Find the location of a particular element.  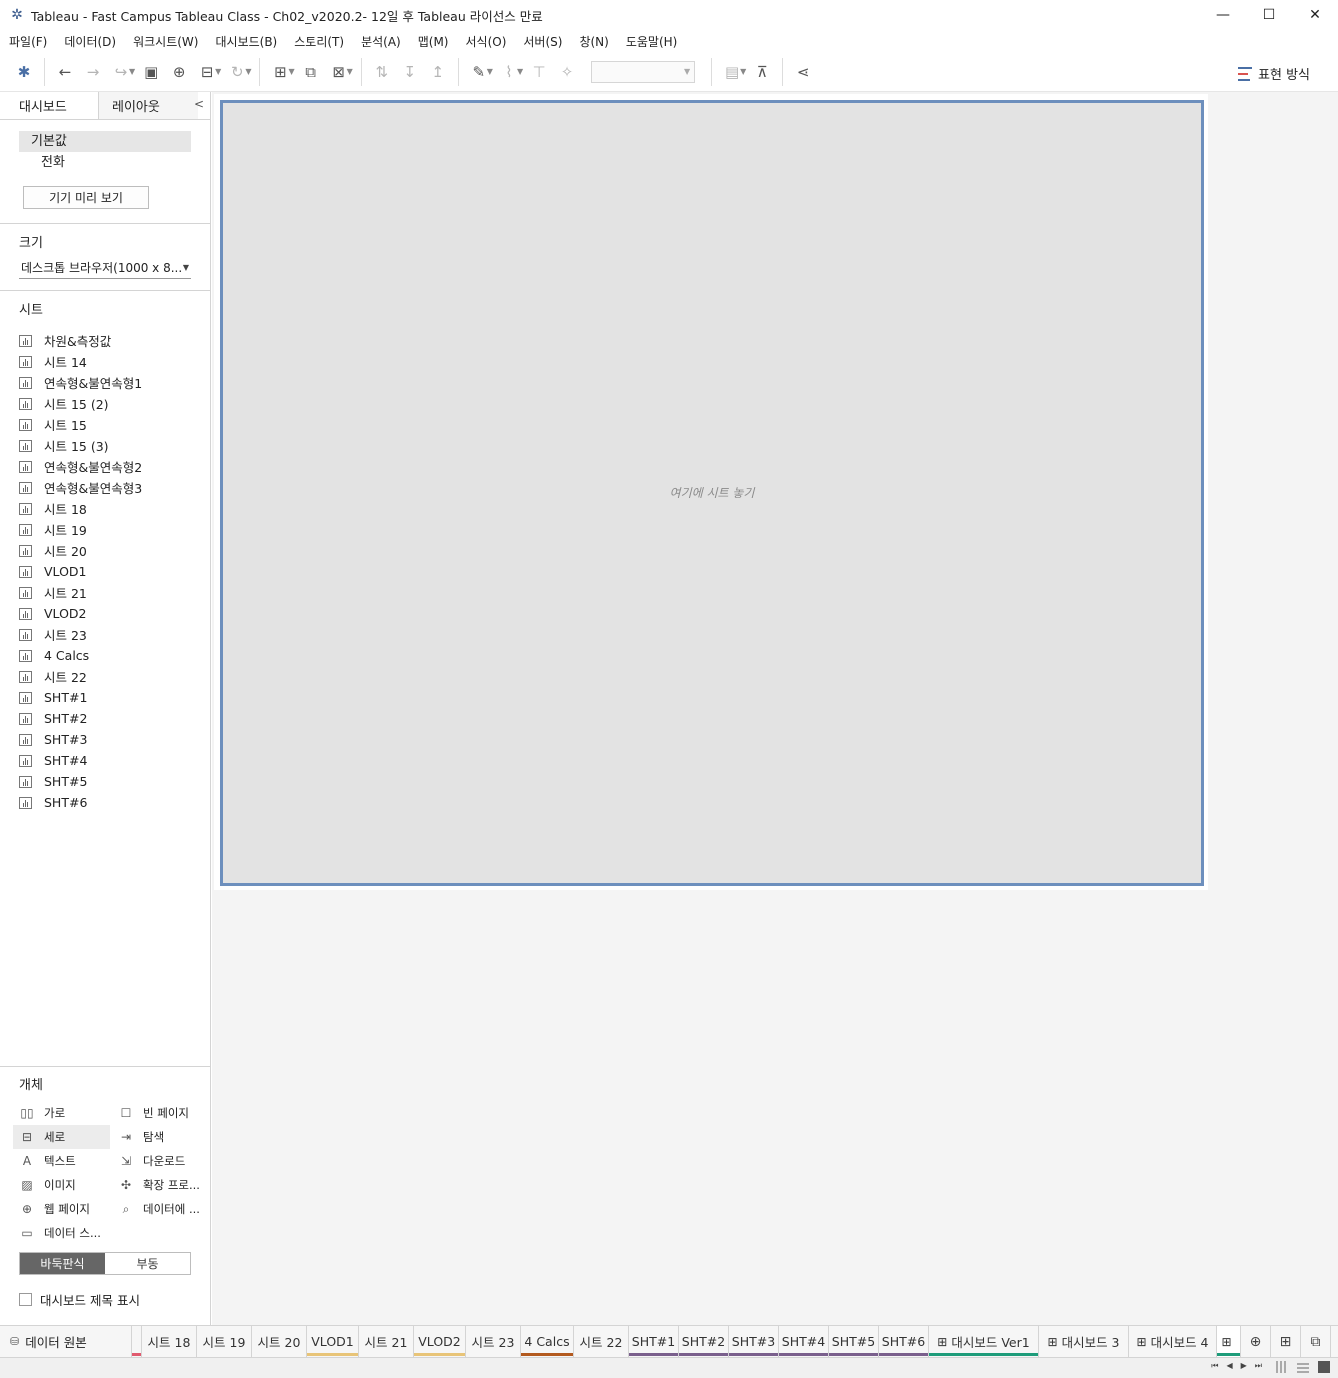

share-icon: ⋖ is located at coordinates (803, 72).